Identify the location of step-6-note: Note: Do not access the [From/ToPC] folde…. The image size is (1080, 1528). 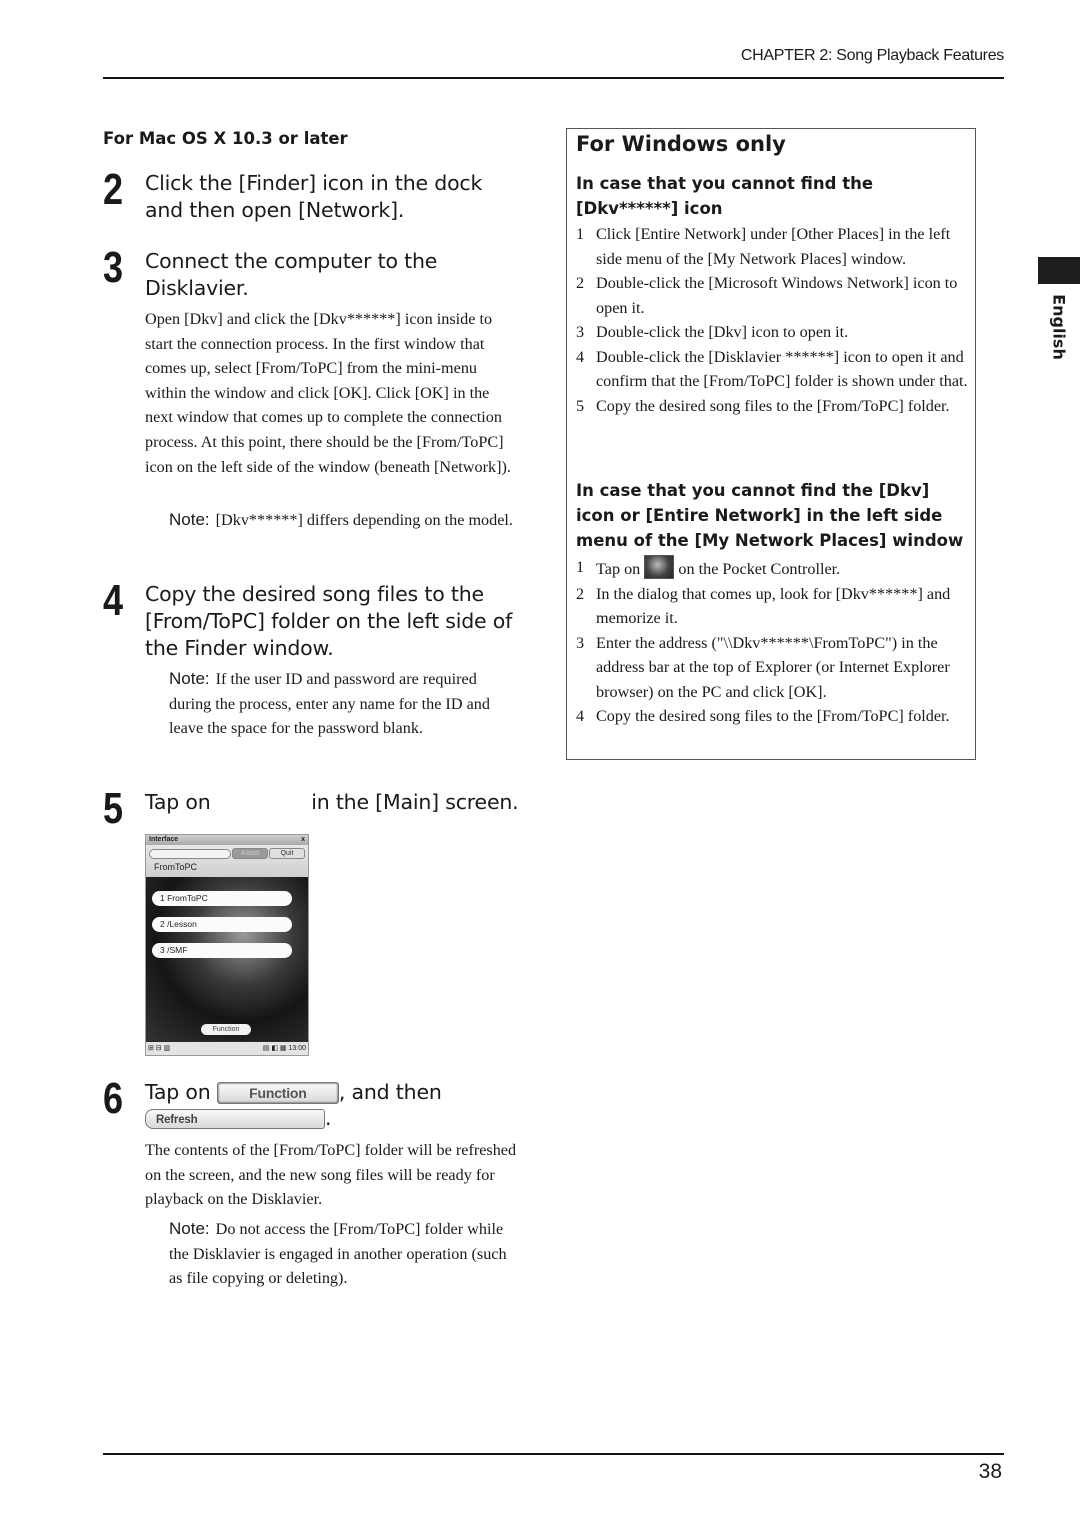
(344, 1254).